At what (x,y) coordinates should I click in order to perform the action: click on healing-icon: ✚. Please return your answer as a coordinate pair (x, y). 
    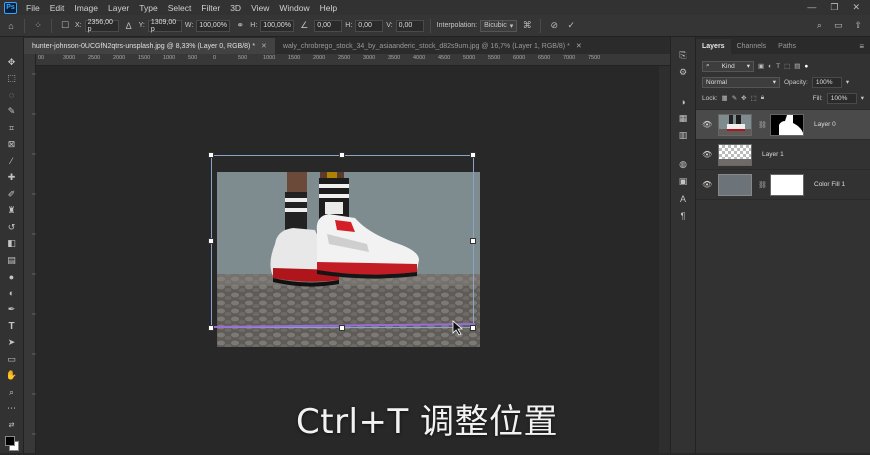
    Looking at the image, I should click on (12, 178).